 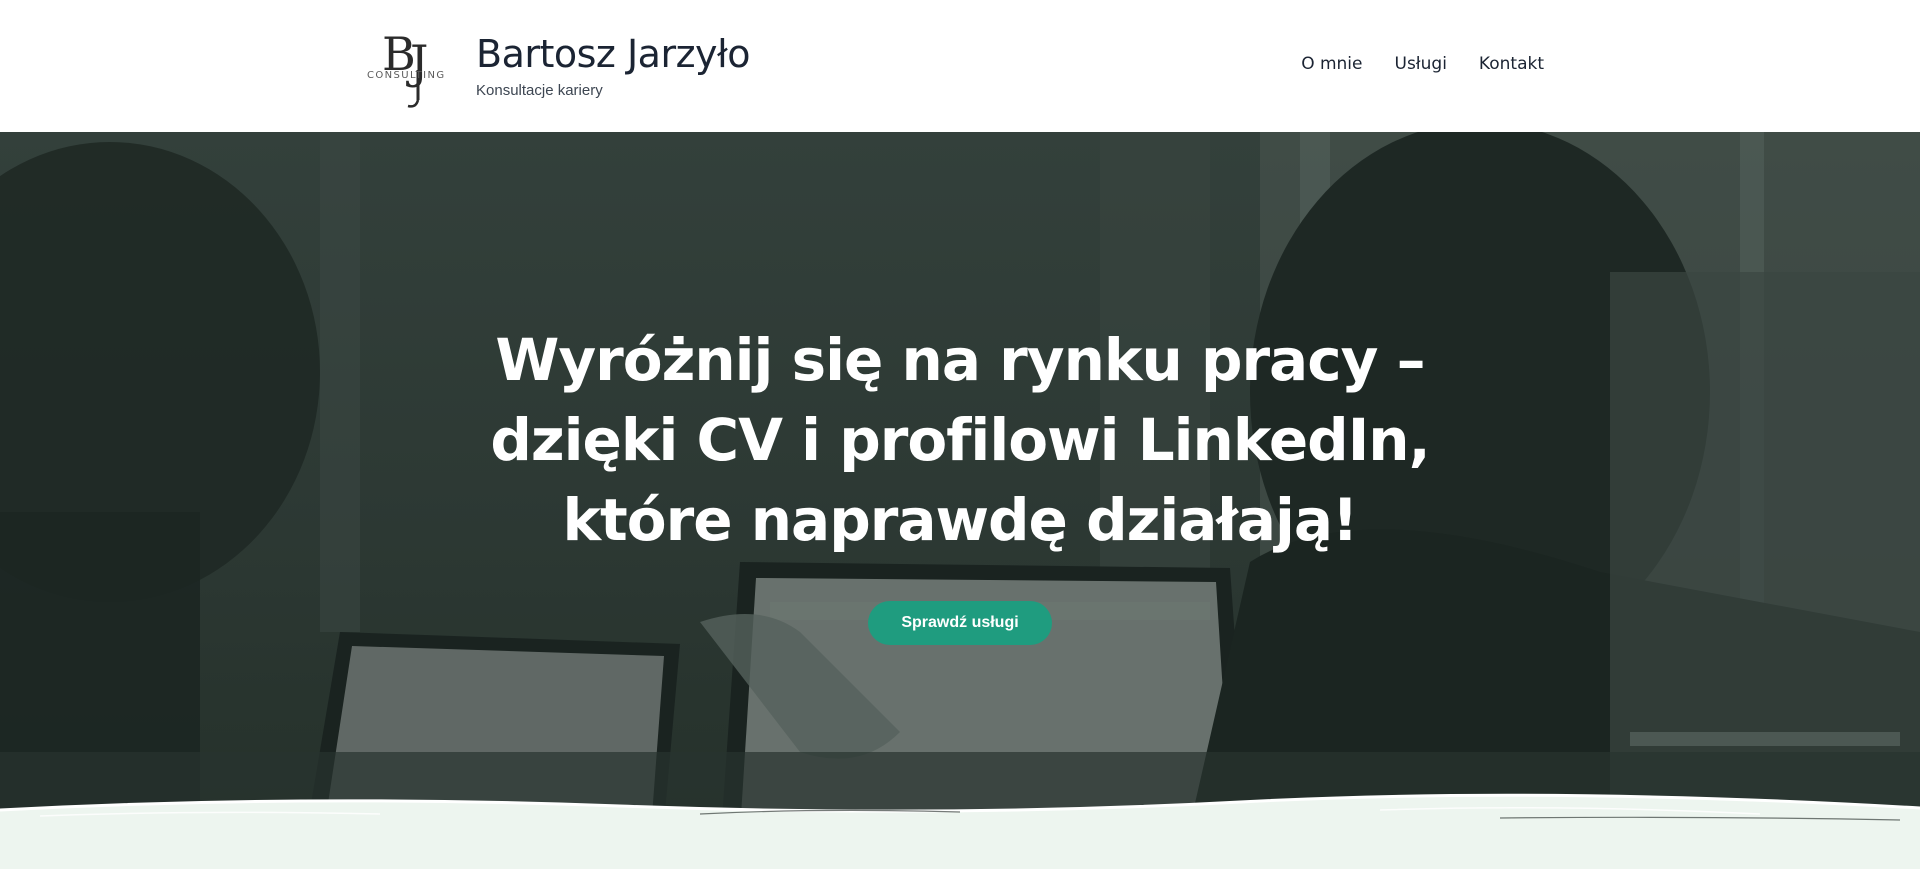 I want to click on hero-headline-line-1: Wyróżnij się na rynku pracy –, so click(x=960, y=360).